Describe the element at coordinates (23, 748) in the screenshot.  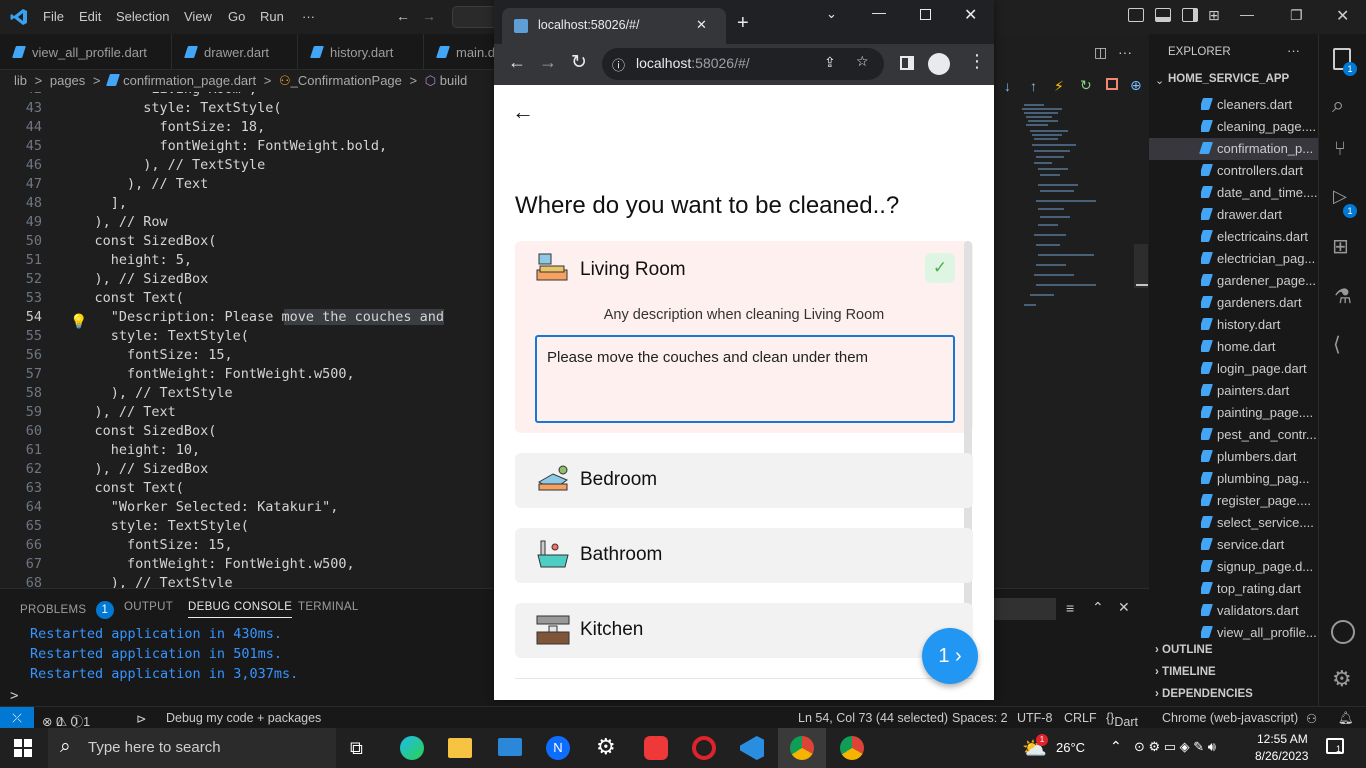
I see `windows-start-icon` at that location.